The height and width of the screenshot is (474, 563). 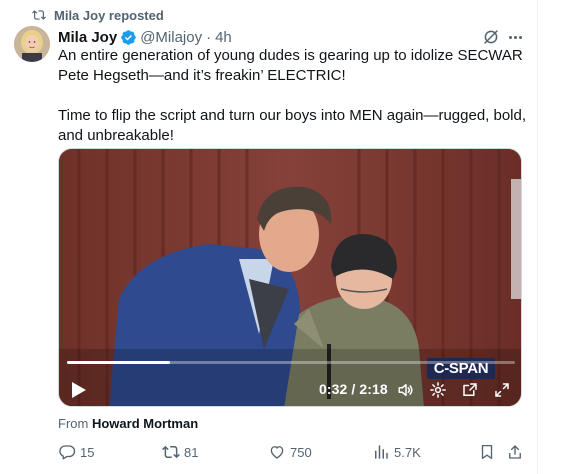 What do you see at coordinates (32, 44) in the screenshot?
I see `avatar` at bounding box center [32, 44].